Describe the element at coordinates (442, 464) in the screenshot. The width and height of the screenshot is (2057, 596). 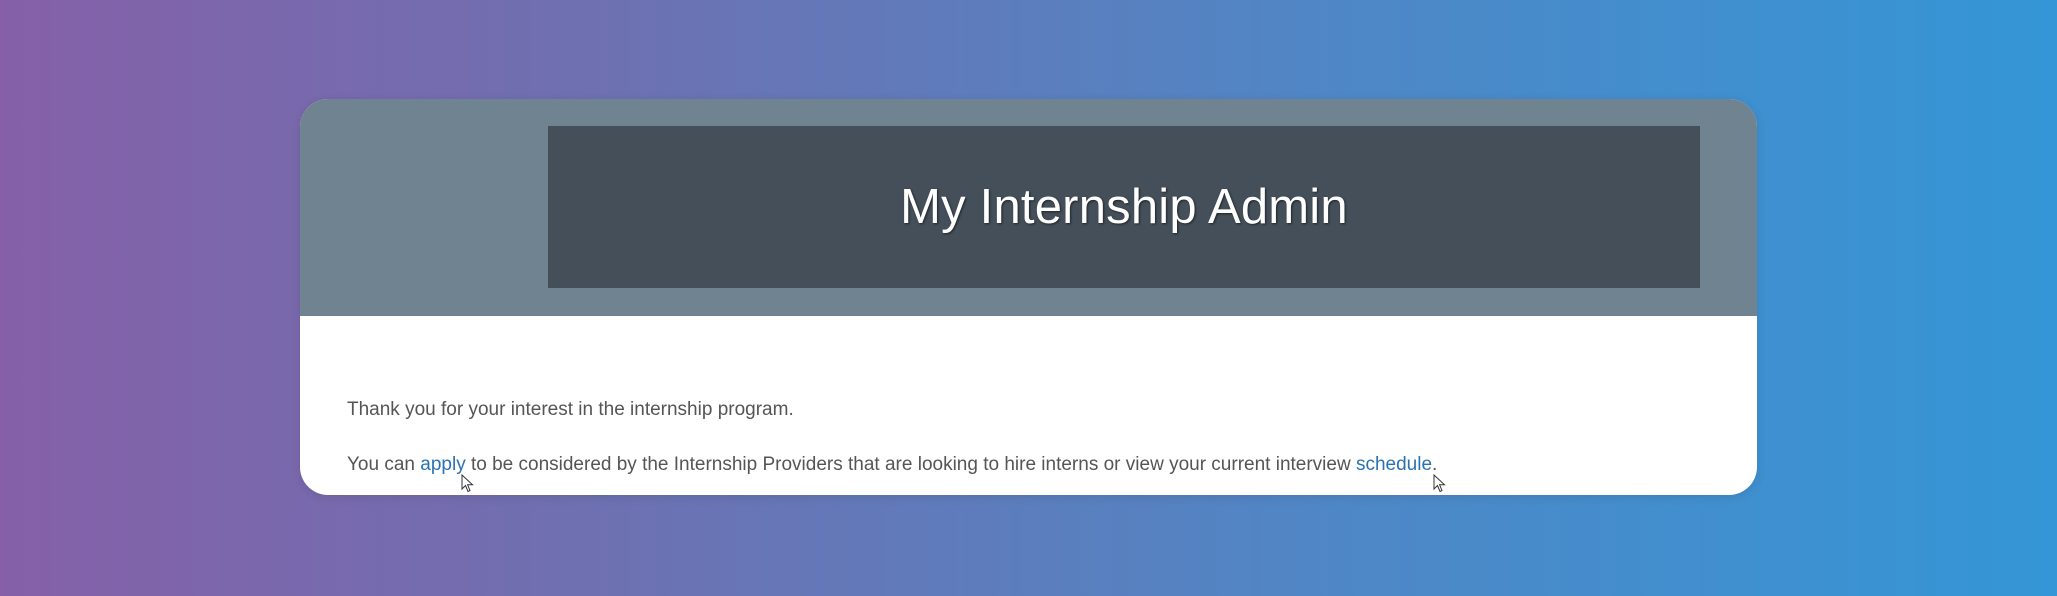
I see `apply-link: apply` at that location.